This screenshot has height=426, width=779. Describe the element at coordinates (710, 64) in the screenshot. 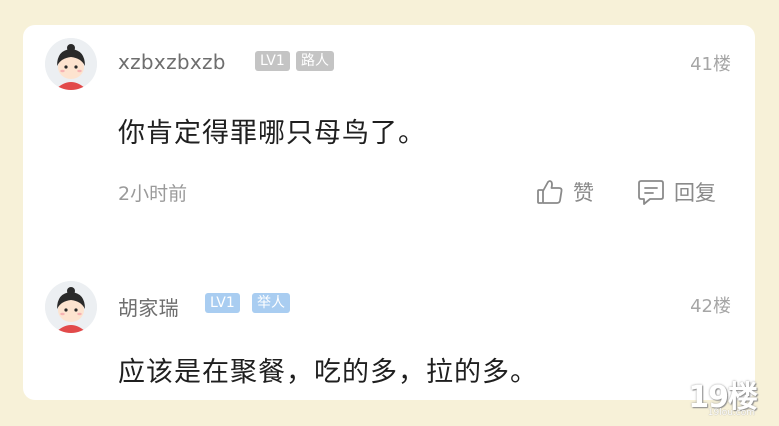

I see `floor-number: 41楼` at that location.